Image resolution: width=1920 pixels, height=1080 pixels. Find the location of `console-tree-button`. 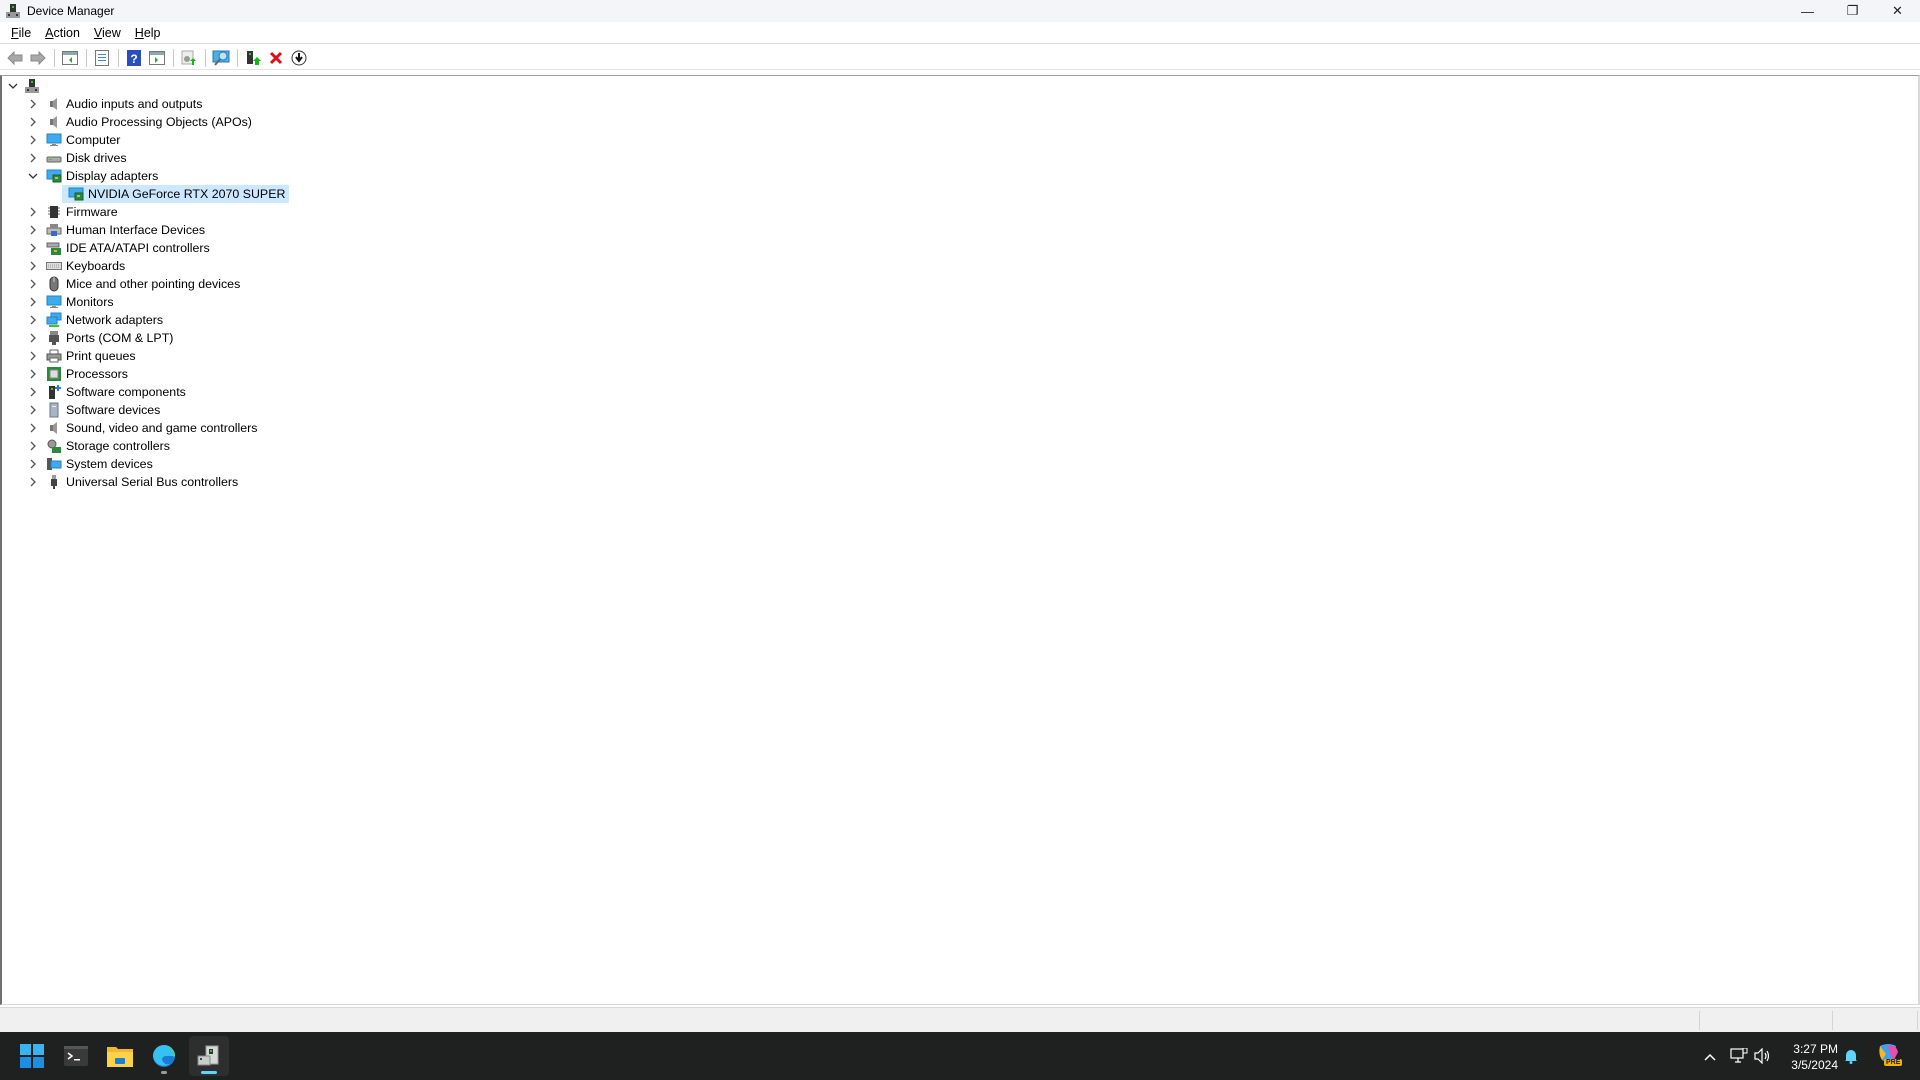

console-tree-button is located at coordinates (70, 58).